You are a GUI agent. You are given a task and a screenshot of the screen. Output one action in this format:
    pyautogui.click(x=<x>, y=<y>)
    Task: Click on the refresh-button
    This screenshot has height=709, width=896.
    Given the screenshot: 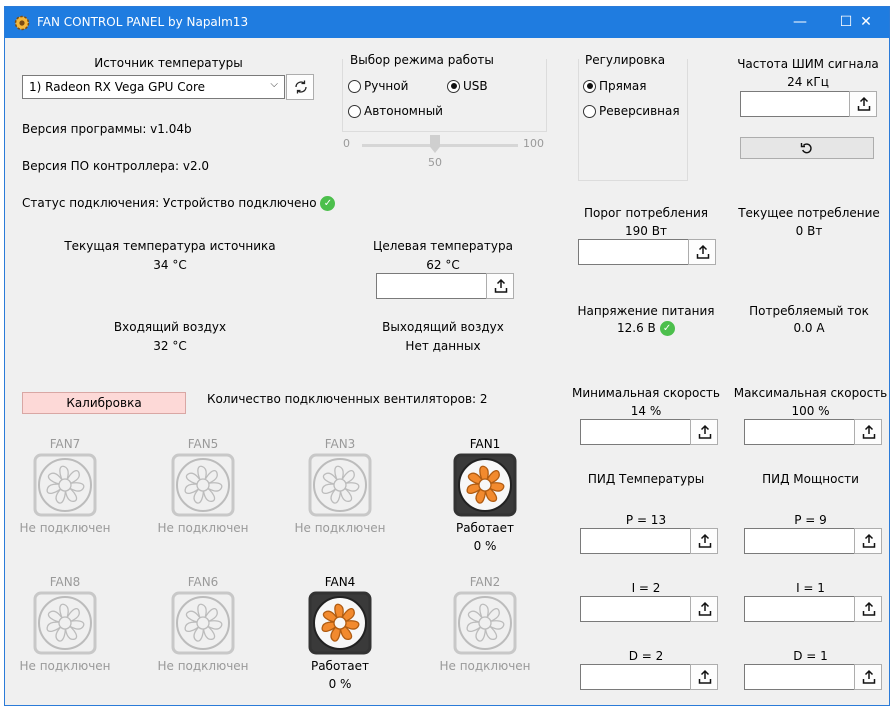 What is the action you would take?
    pyautogui.click(x=300, y=87)
    